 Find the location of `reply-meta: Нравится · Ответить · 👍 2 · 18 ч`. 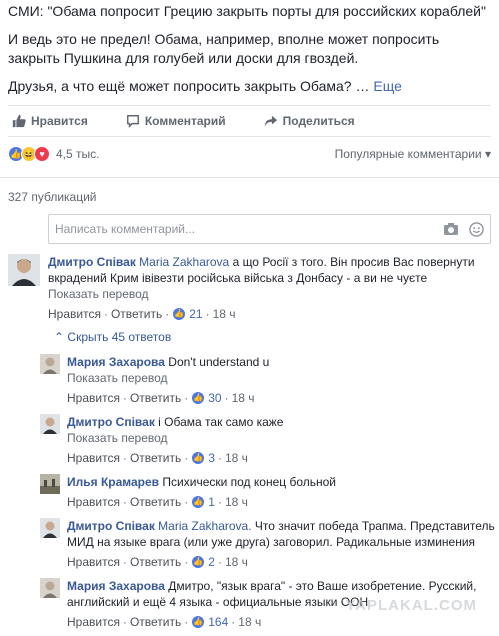

reply-meta: Нравится · Ответить · 👍 2 · 18 ч is located at coordinates (157, 562).